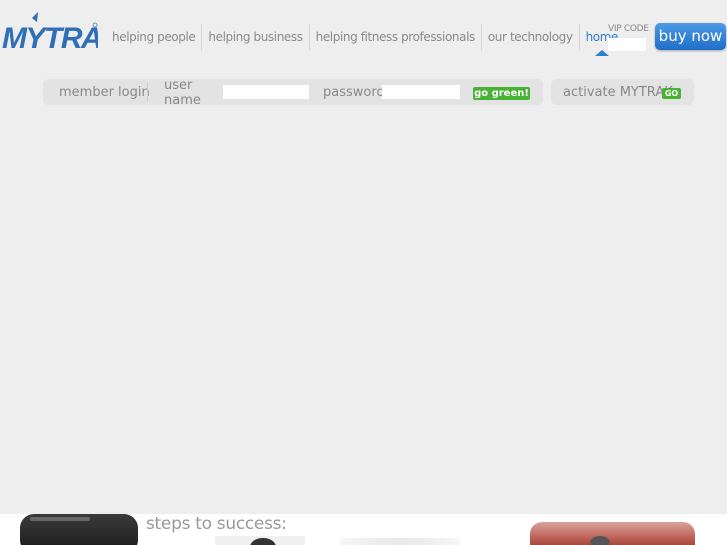 The height and width of the screenshot is (545, 727). What do you see at coordinates (671, 93) in the screenshot?
I see `go-badge: GO` at bounding box center [671, 93].